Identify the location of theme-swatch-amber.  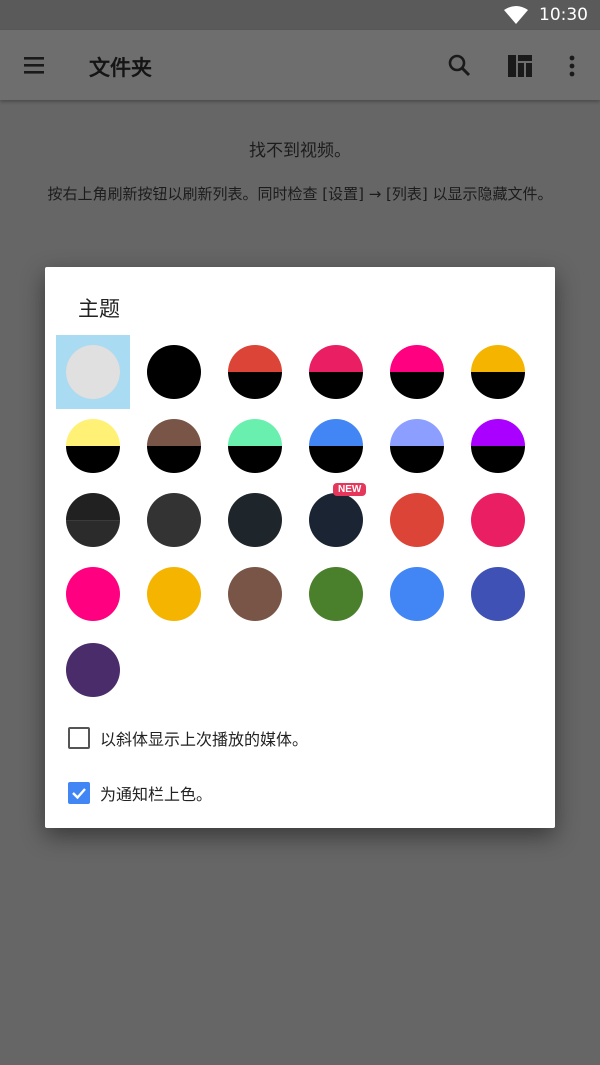
(174, 594).